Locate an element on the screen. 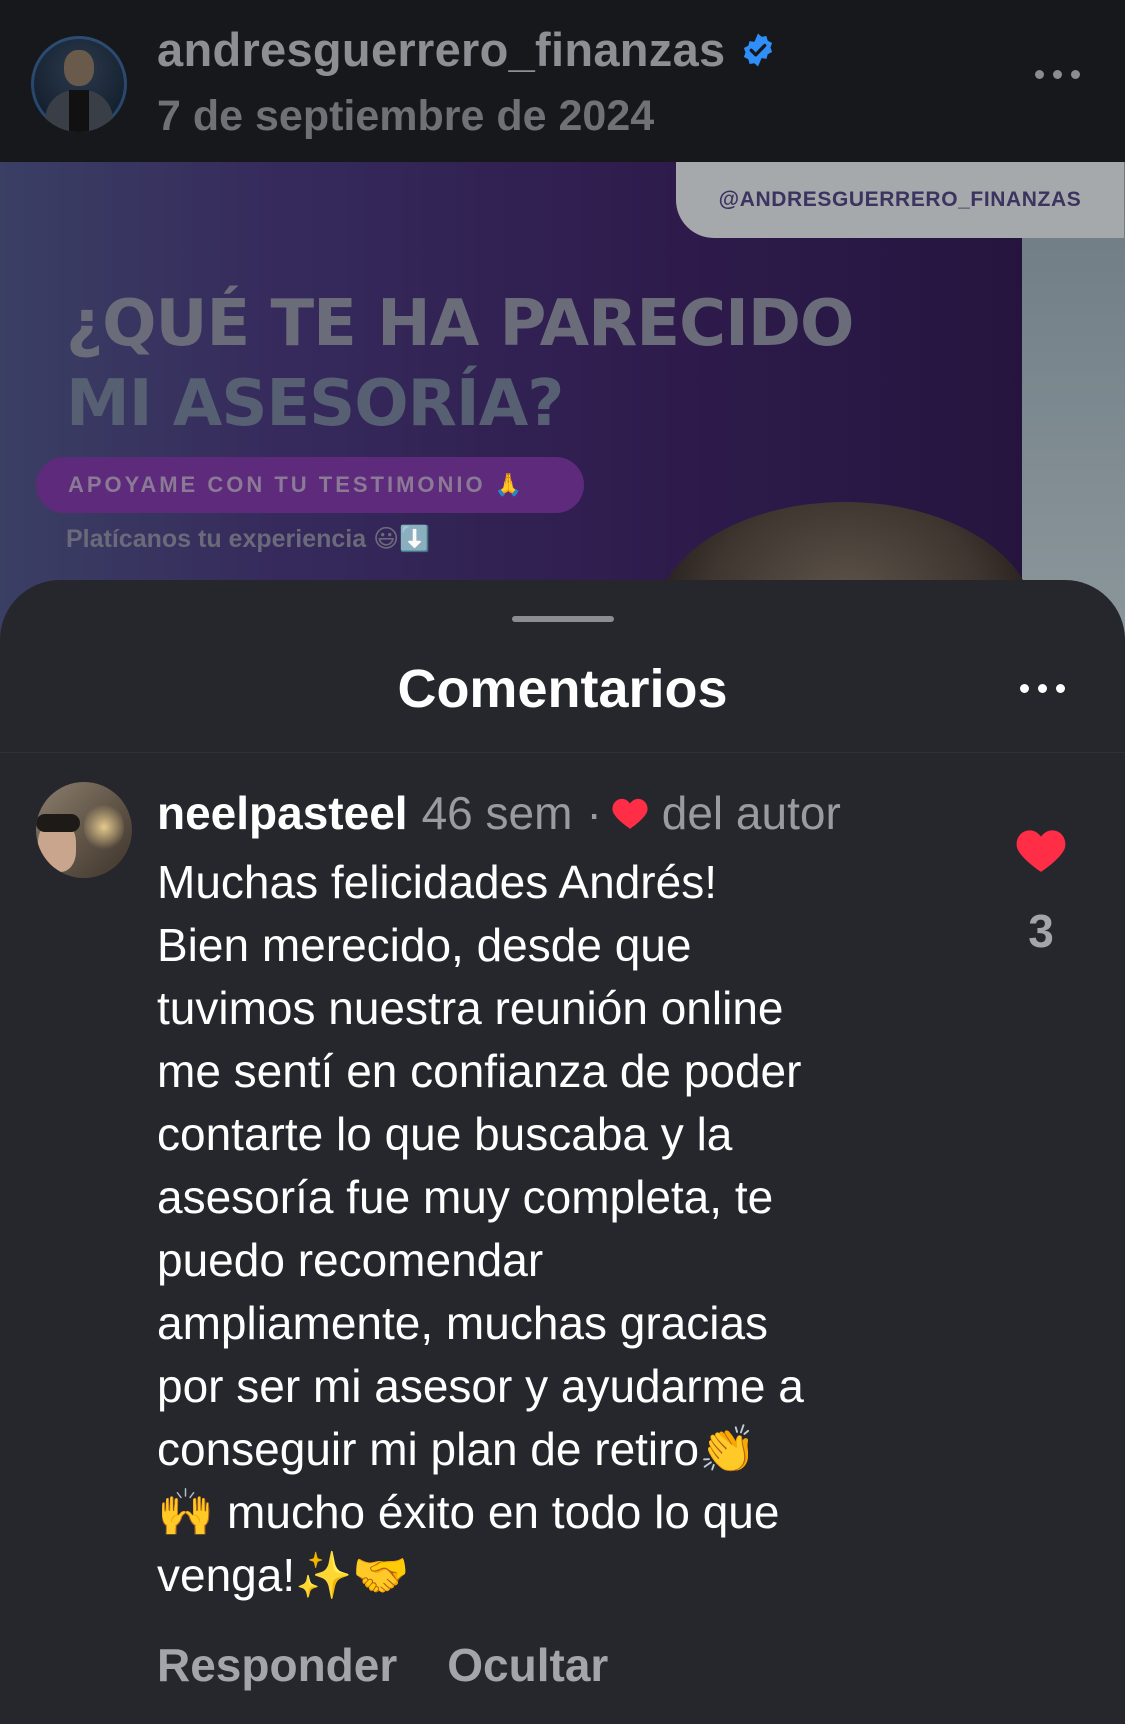 This screenshot has height=1724, width=1125. comment-meta: neelpasteel 46 sem · del autor is located at coordinates (499, 813).